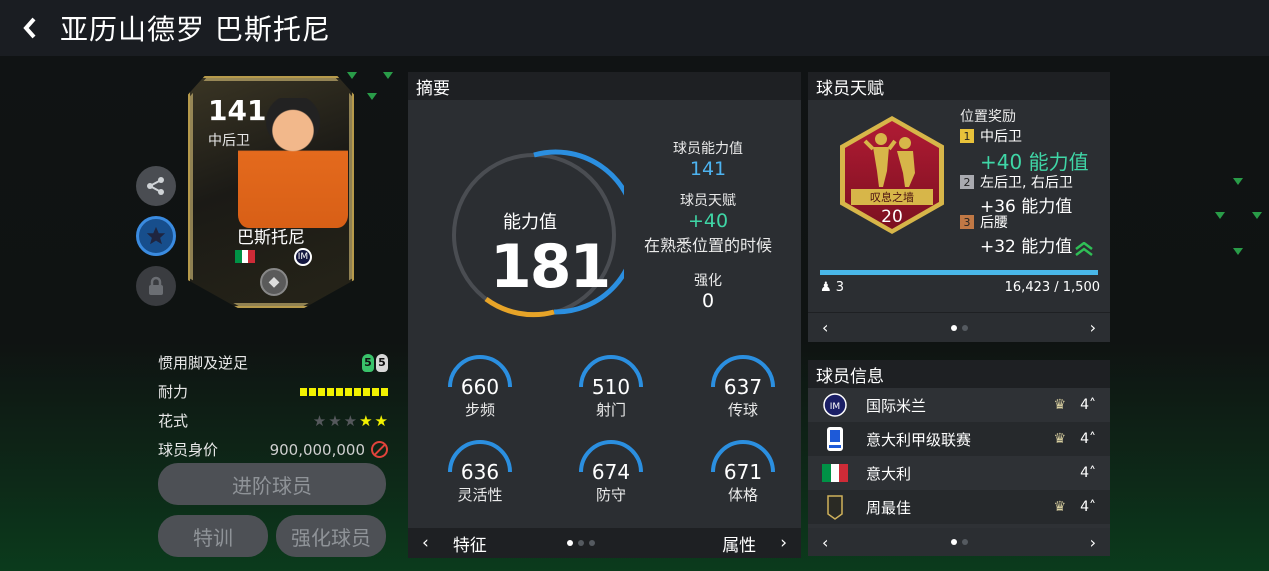 This screenshot has width=1269, height=571. What do you see at coordinates (825, 542) in the screenshot?
I see `info-prev-arrow-icon: ‹` at bounding box center [825, 542].